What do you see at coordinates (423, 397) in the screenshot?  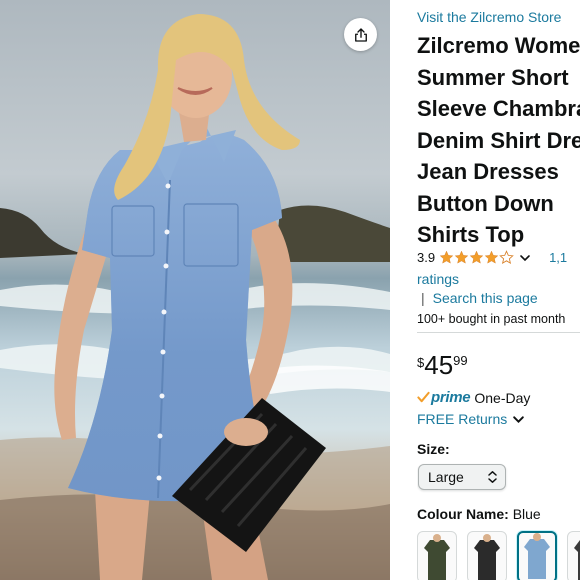 I see `check-icon` at bounding box center [423, 397].